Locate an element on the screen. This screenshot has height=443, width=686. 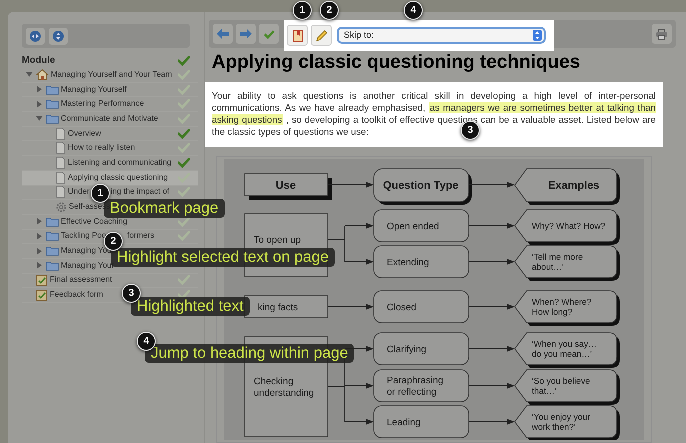
tree-item-label: How to really listen is located at coordinates (102, 148).